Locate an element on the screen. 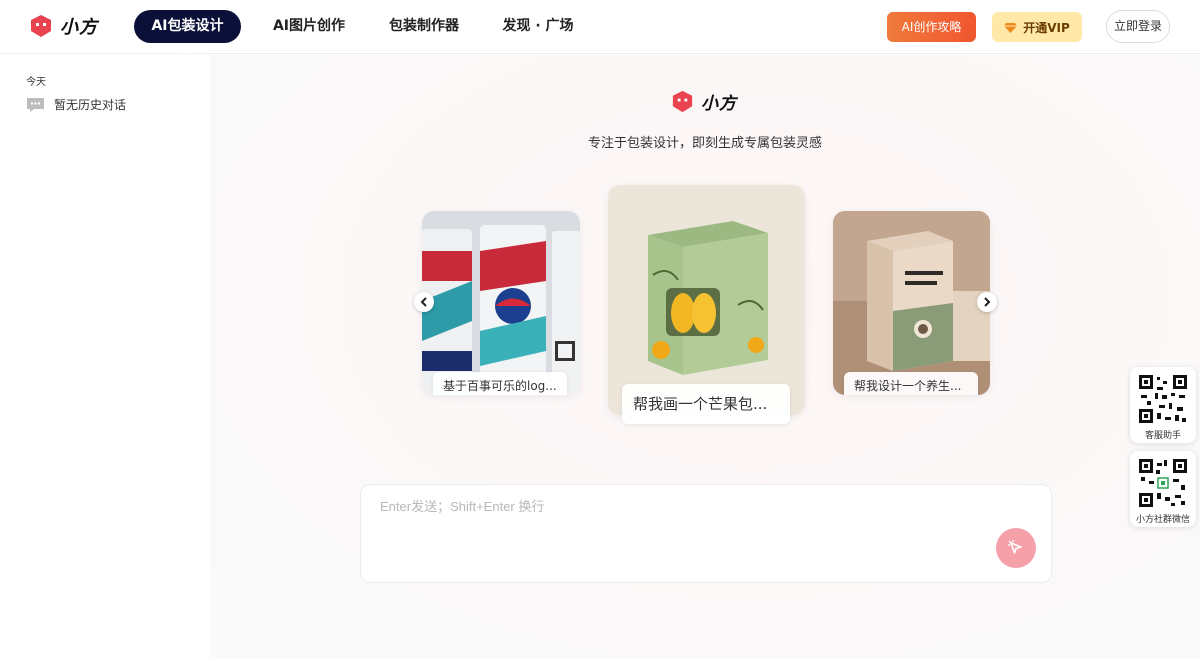 This screenshot has width=1200, height=659. prompt-input-box is located at coordinates (706, 533).